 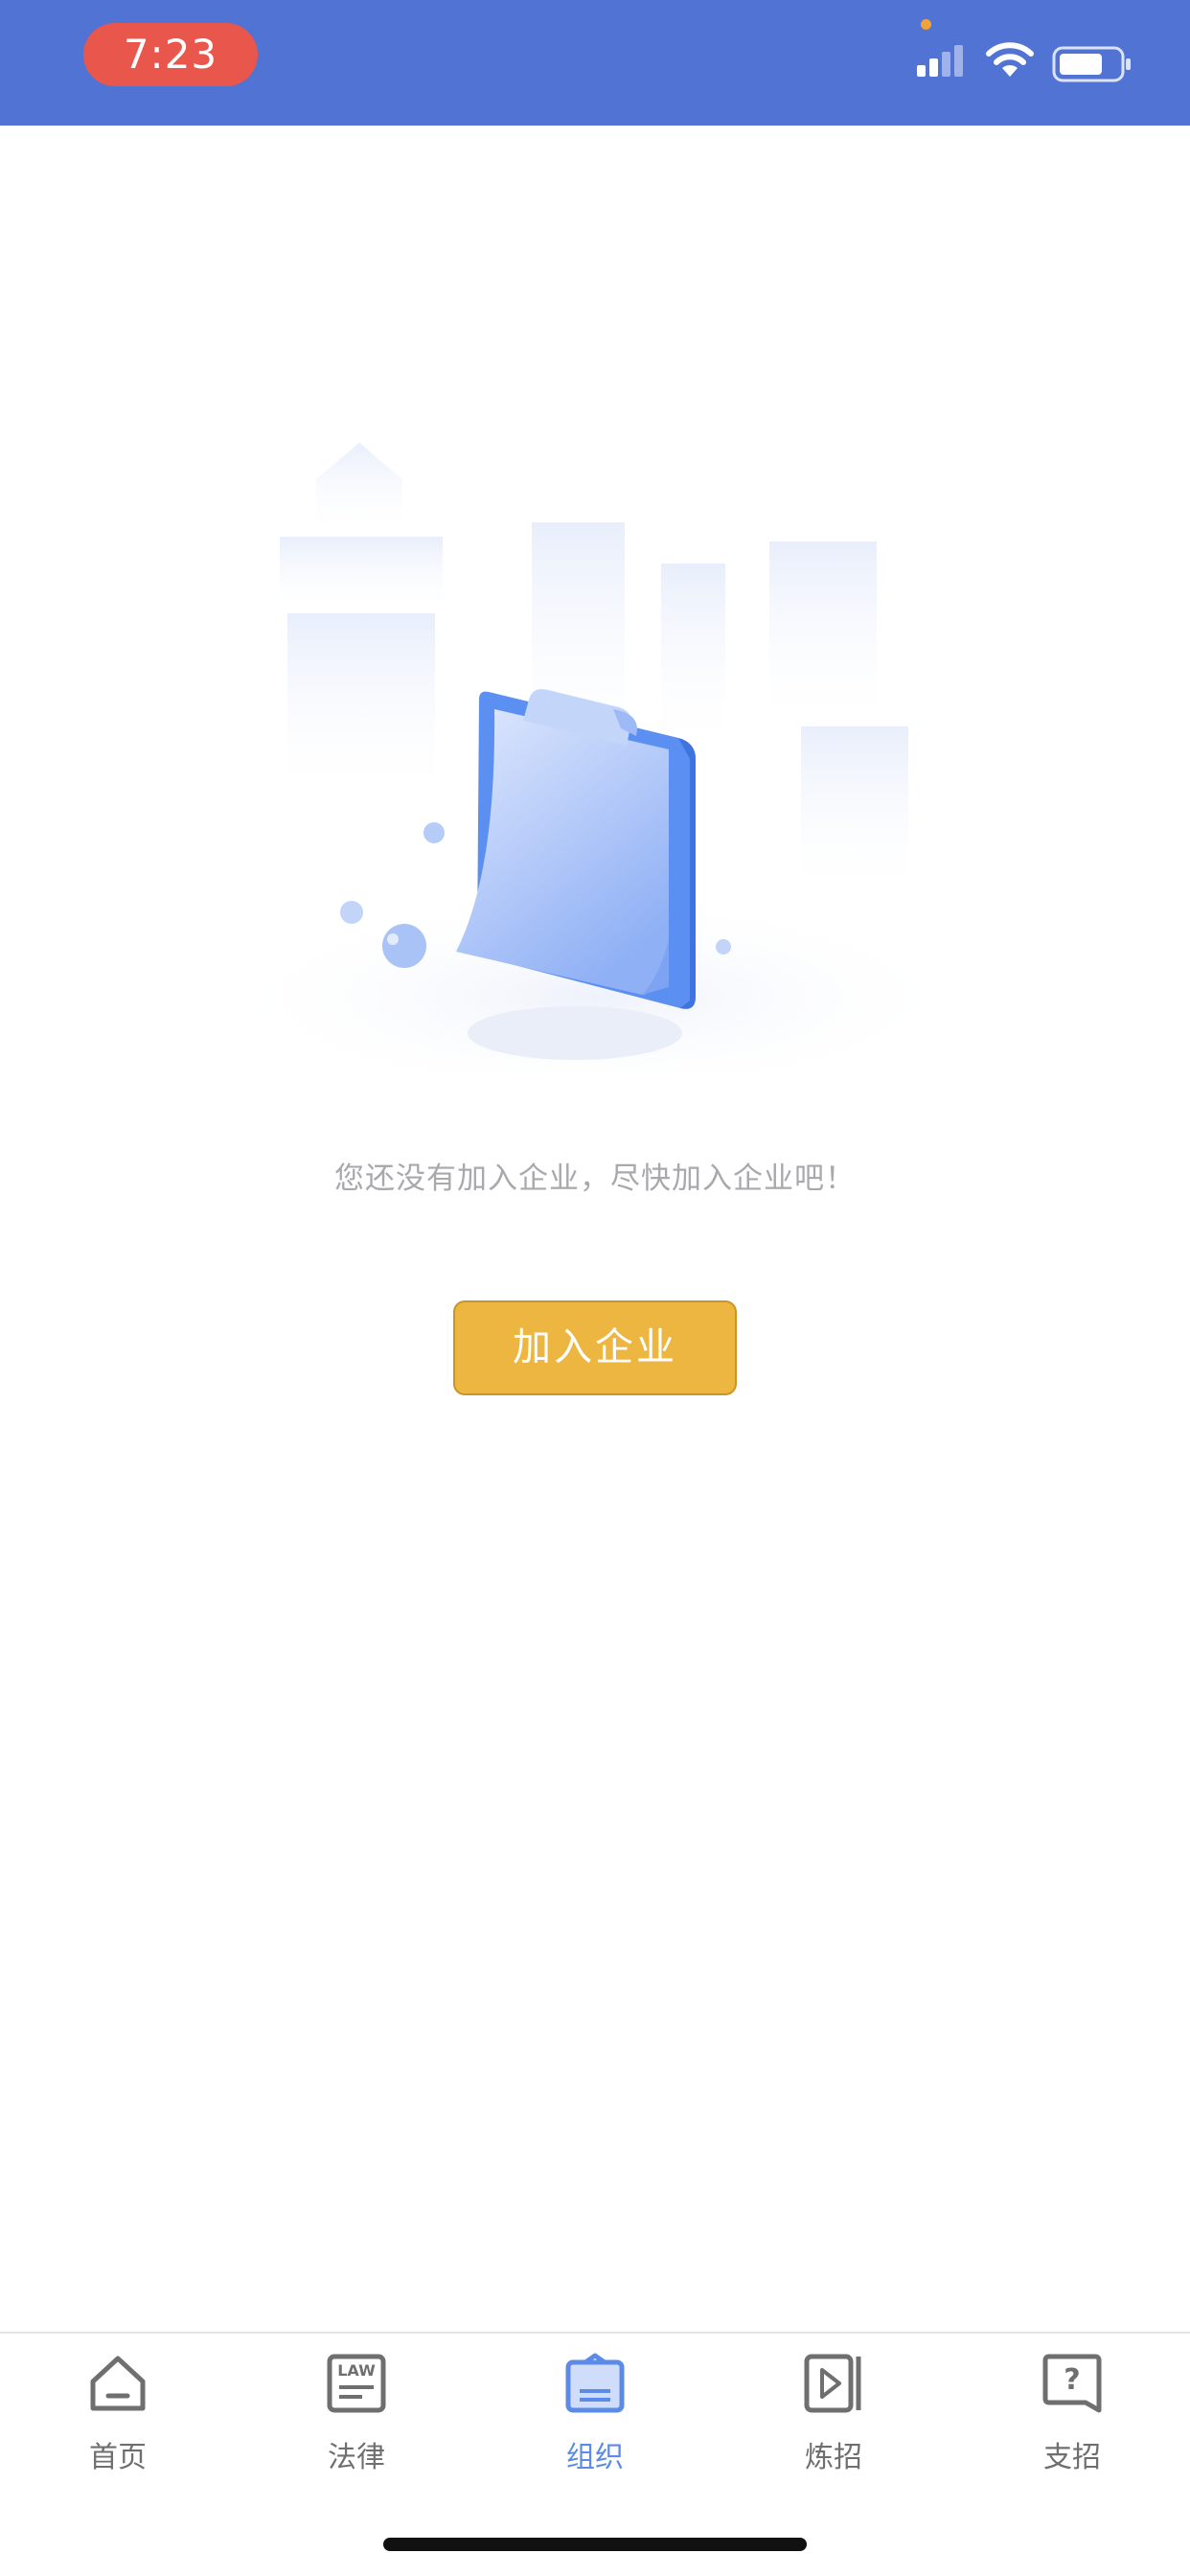 What do you see at coordinates (1072, 2457) in the screenshot?
I see `tab-advice-label: 支招` at bounding box center [1072, 2457].